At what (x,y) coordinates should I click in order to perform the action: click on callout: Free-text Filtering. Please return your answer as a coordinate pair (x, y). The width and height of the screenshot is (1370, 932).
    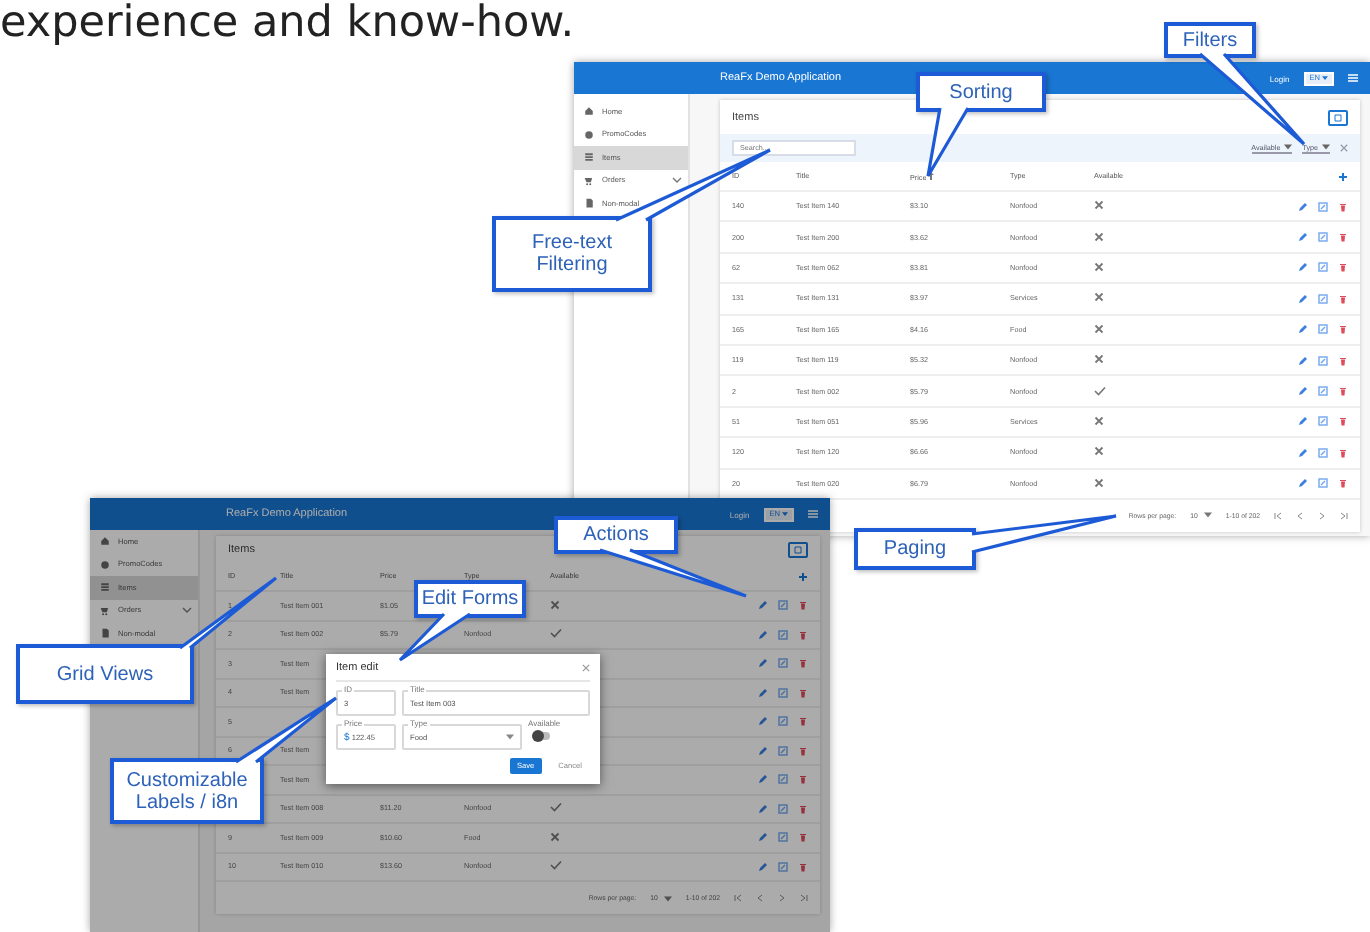
    Looking at the image, I should click on (572, 254).